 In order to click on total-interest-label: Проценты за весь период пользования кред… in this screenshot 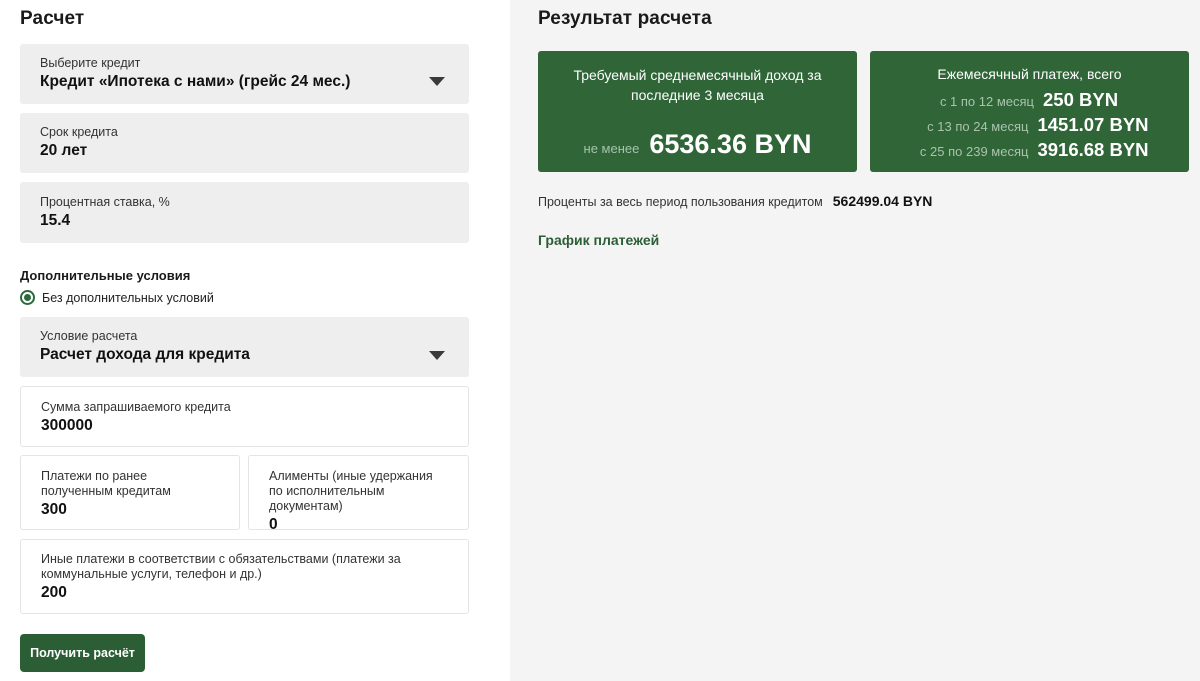, I will do `click(680, 202)`.